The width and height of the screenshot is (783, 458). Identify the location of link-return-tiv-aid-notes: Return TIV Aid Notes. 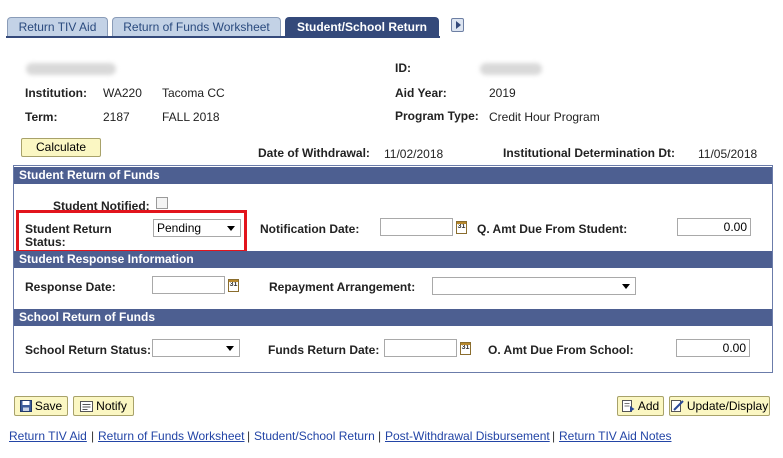
(615, 436).